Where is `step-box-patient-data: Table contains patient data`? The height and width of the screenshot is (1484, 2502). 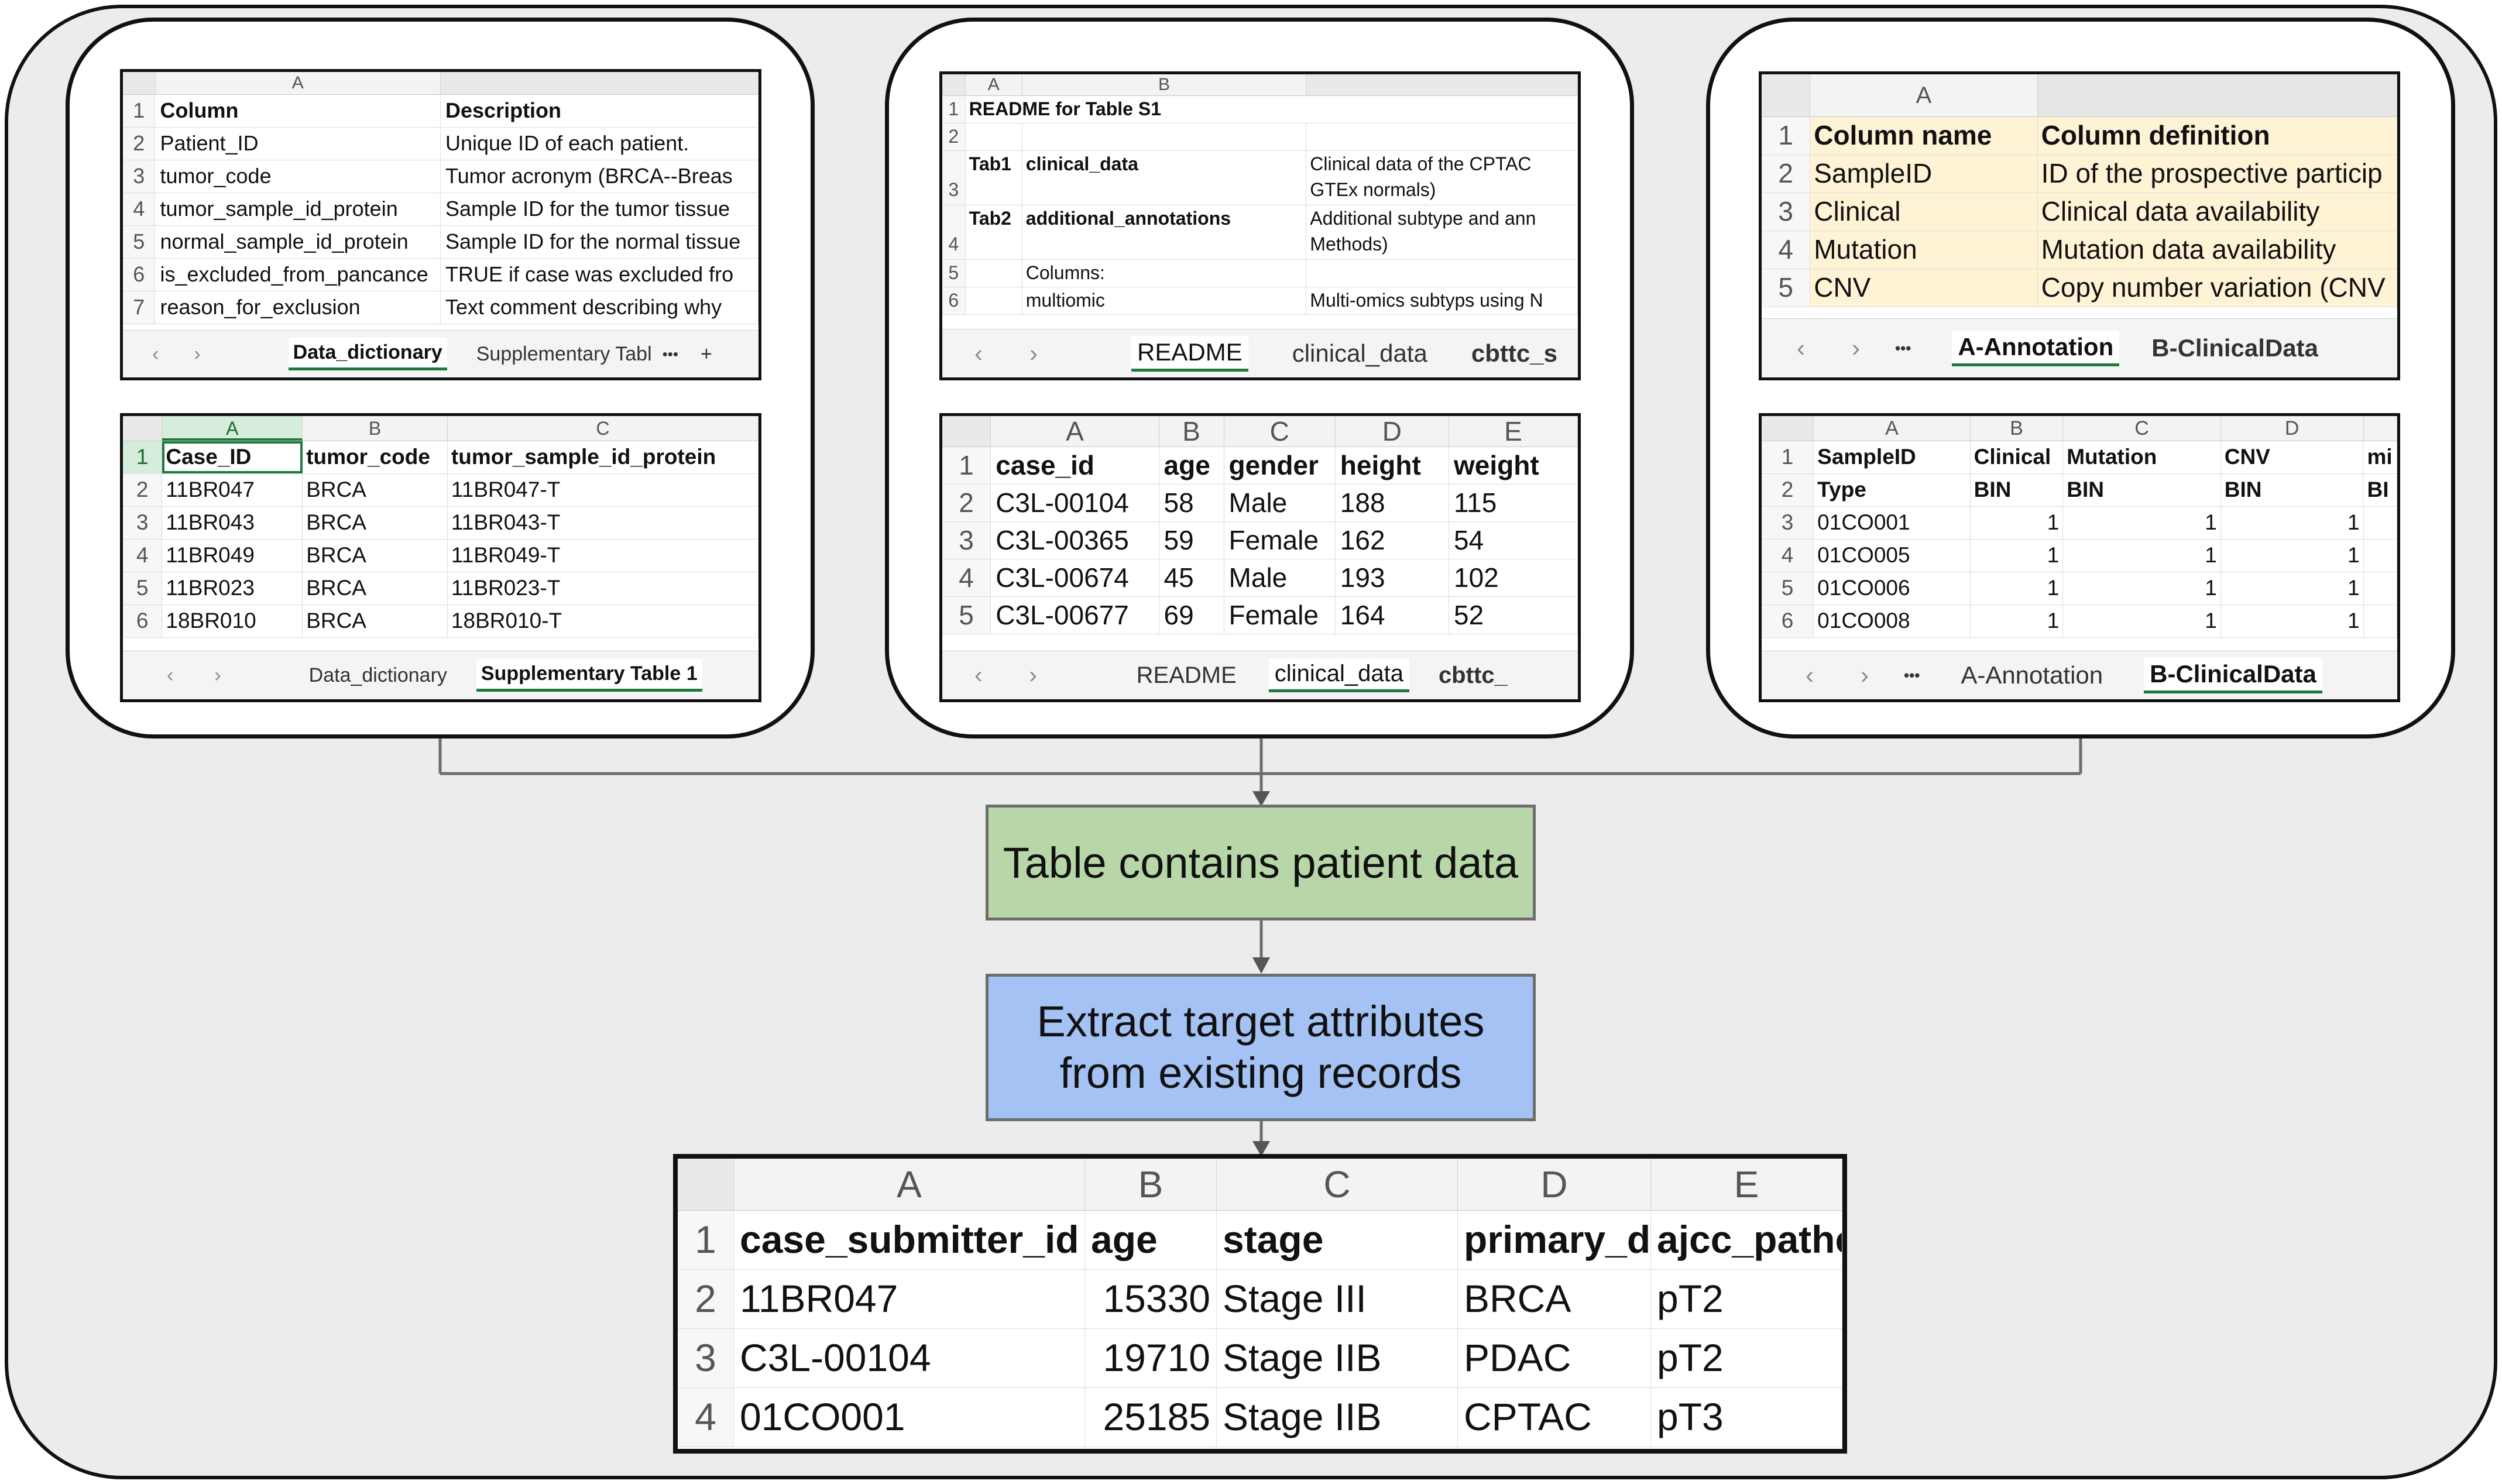 step-box-patient-data: Table contains patient data is located at coordinates (1261, 862).